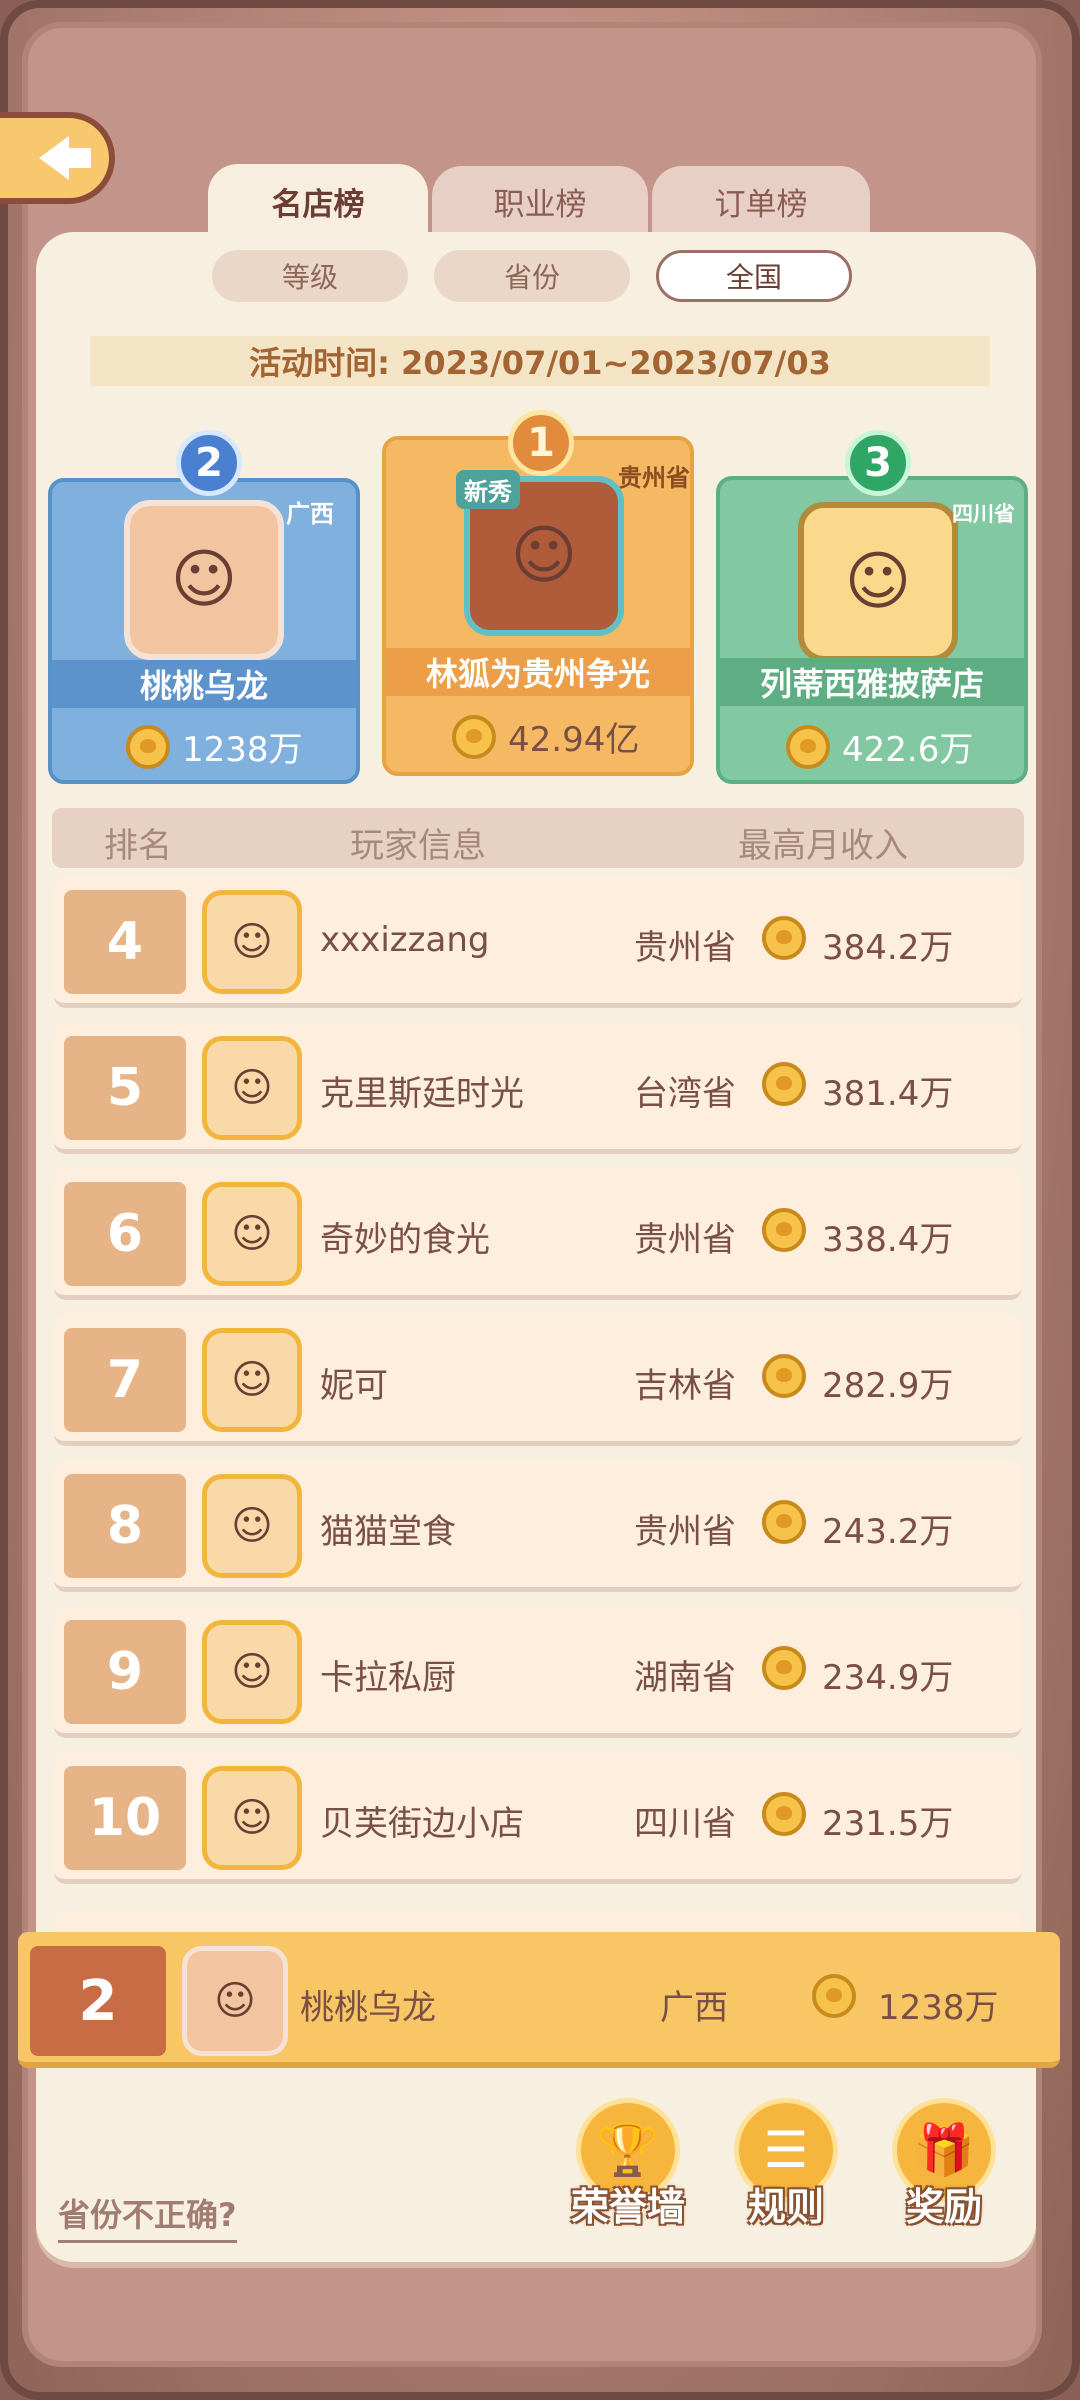 This screenshot has width=1080, height=2400. I want to click on honor-wall-button: 🏆 荣誉墙, so click(628, 2173).